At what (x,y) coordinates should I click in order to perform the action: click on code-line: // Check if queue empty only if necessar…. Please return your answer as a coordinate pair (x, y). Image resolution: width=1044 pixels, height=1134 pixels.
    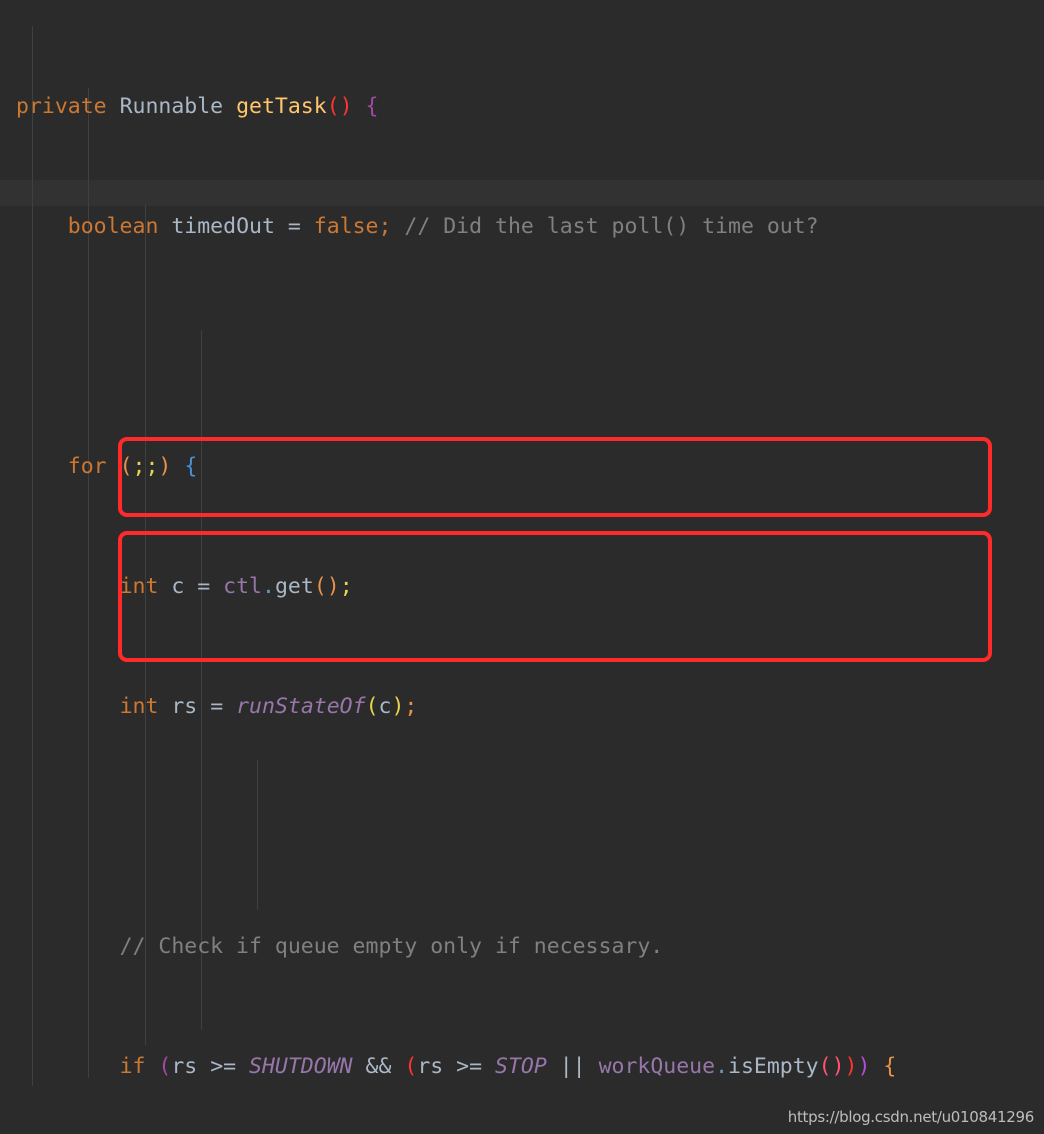
    Looking at the image, I should click on (391, 946).